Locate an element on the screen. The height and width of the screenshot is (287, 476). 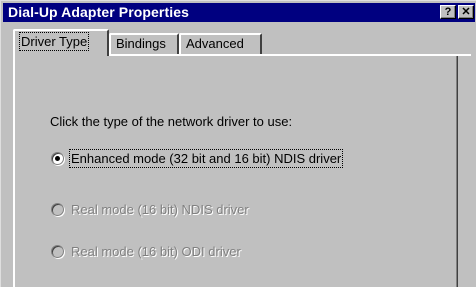
close-icon: ✕ is located at coordinates (466, 12).